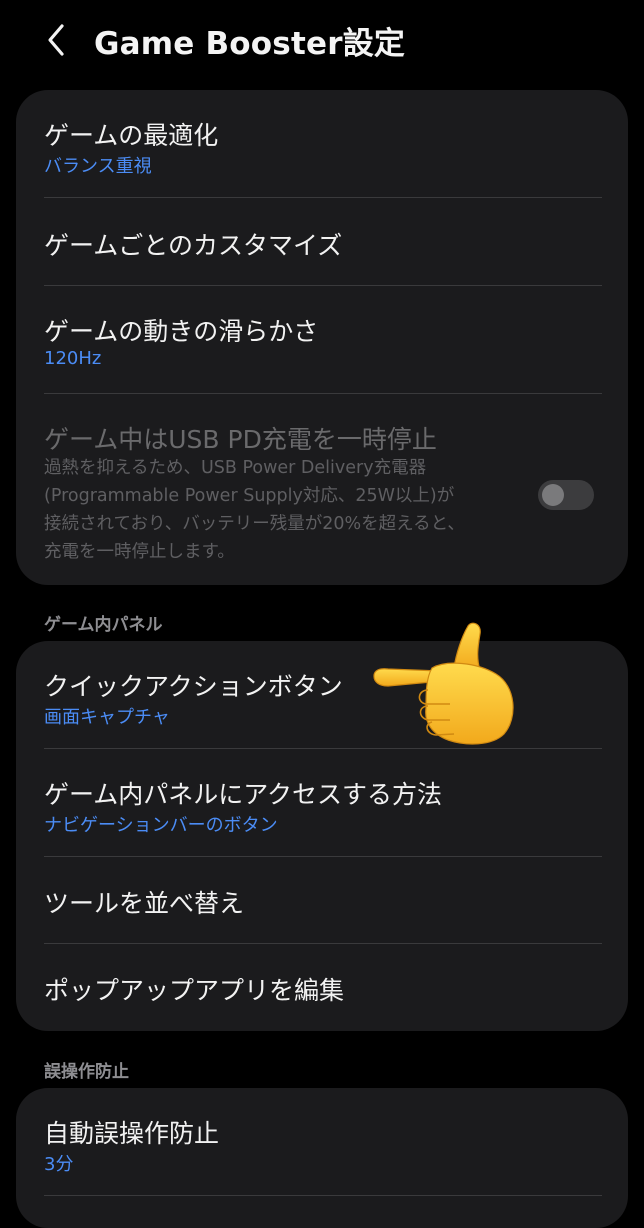 This screenshot has width=644, height=1228. What do you see at coordinates (243, 794) in the screenshot?
I see `row-title: ゲーム内パネルにアクセスする方法` at bounding box center [243, 794].